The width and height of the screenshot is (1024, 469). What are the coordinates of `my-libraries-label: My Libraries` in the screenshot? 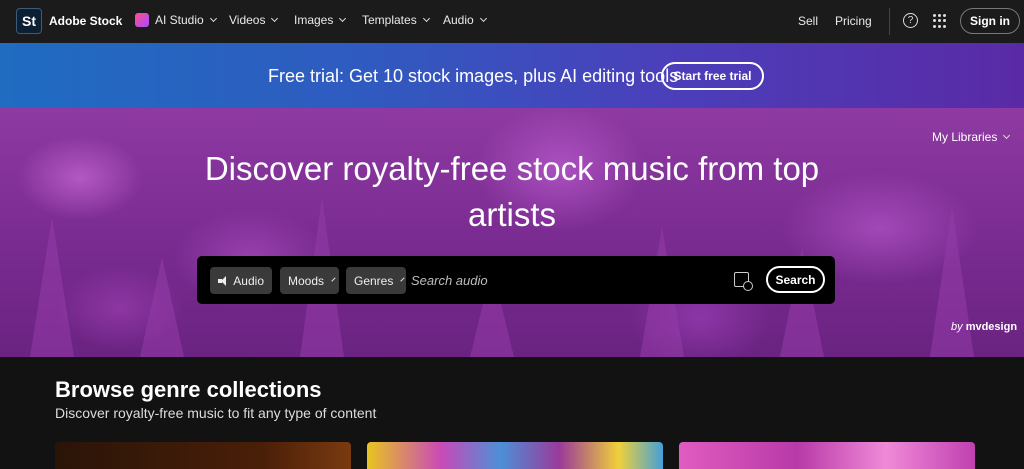 It's located at (965, 137).